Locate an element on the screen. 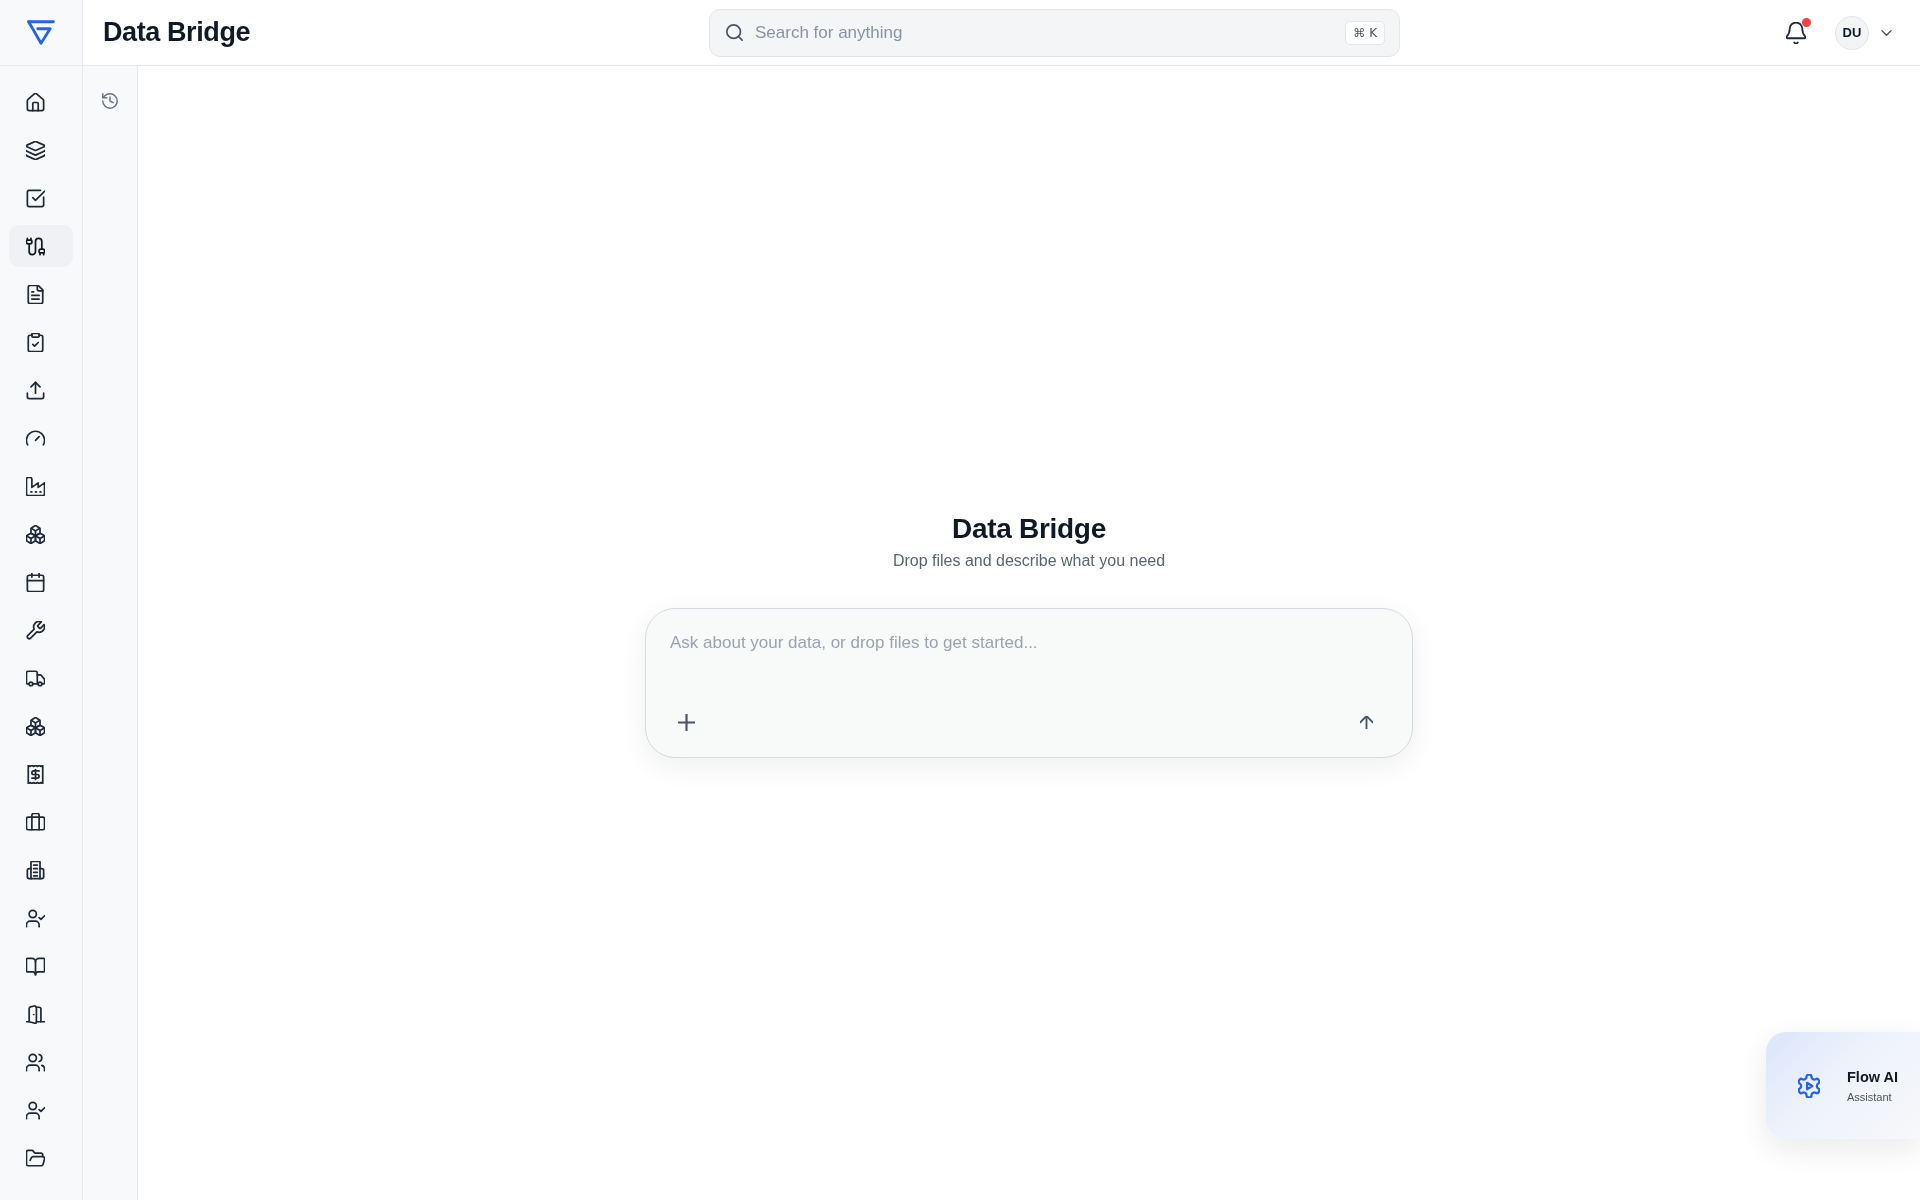 This screenshot has width=1920, height=1200. wrench-icon is located at coordinates (35, 630).